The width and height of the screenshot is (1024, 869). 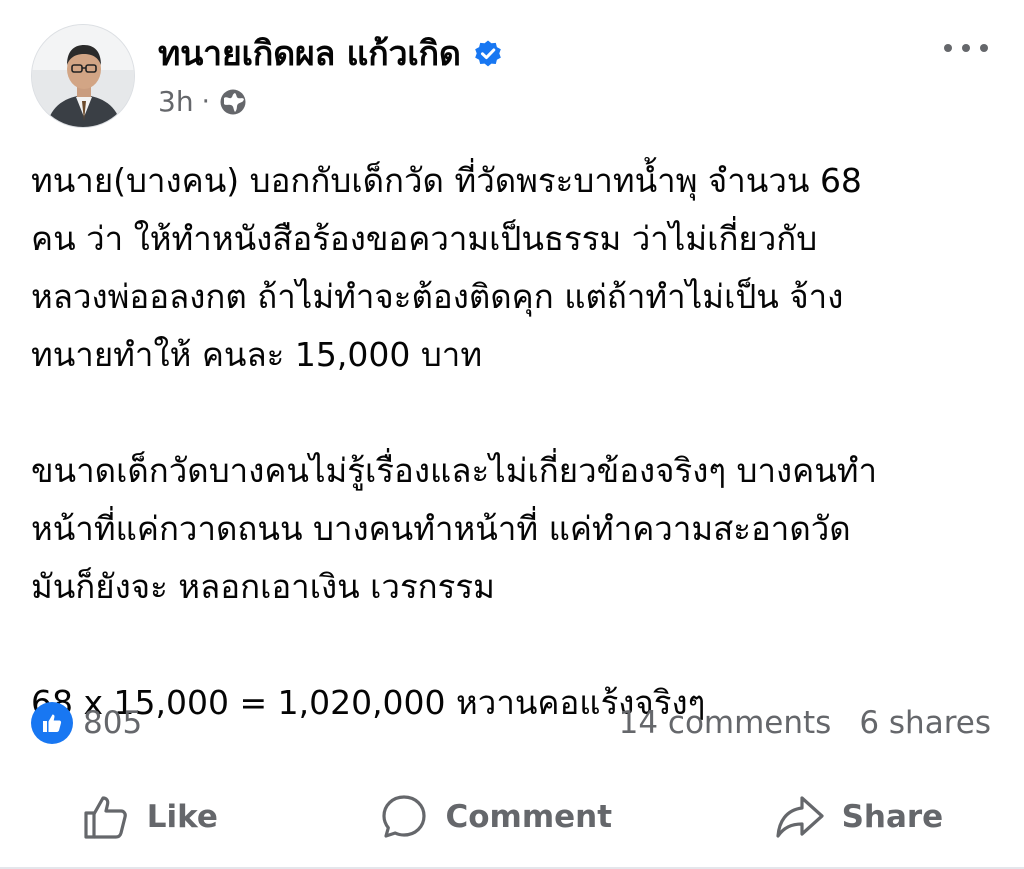 What do you see at coordinates (106, 817) in the screenshot?
I see `thumbs-up-icon` at bounding box center [106, 817].